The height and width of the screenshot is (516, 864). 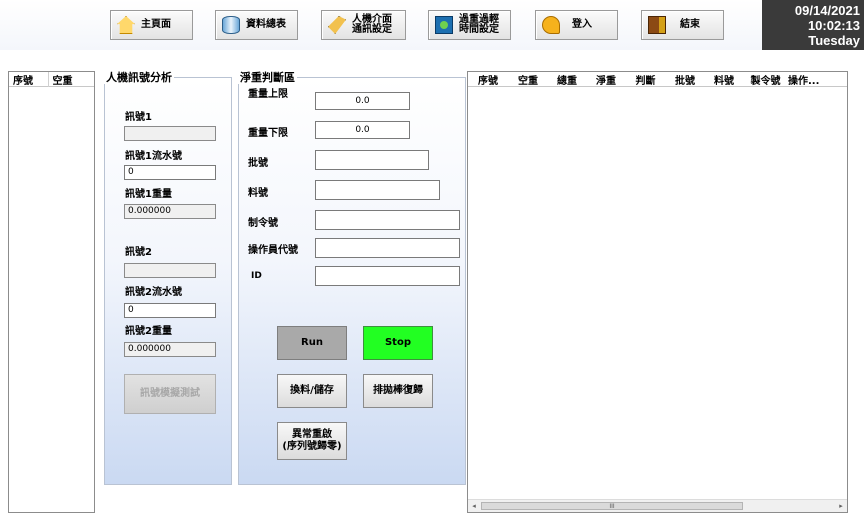 I want to click on home-button: 主頁面, so click(x=151, y=25).